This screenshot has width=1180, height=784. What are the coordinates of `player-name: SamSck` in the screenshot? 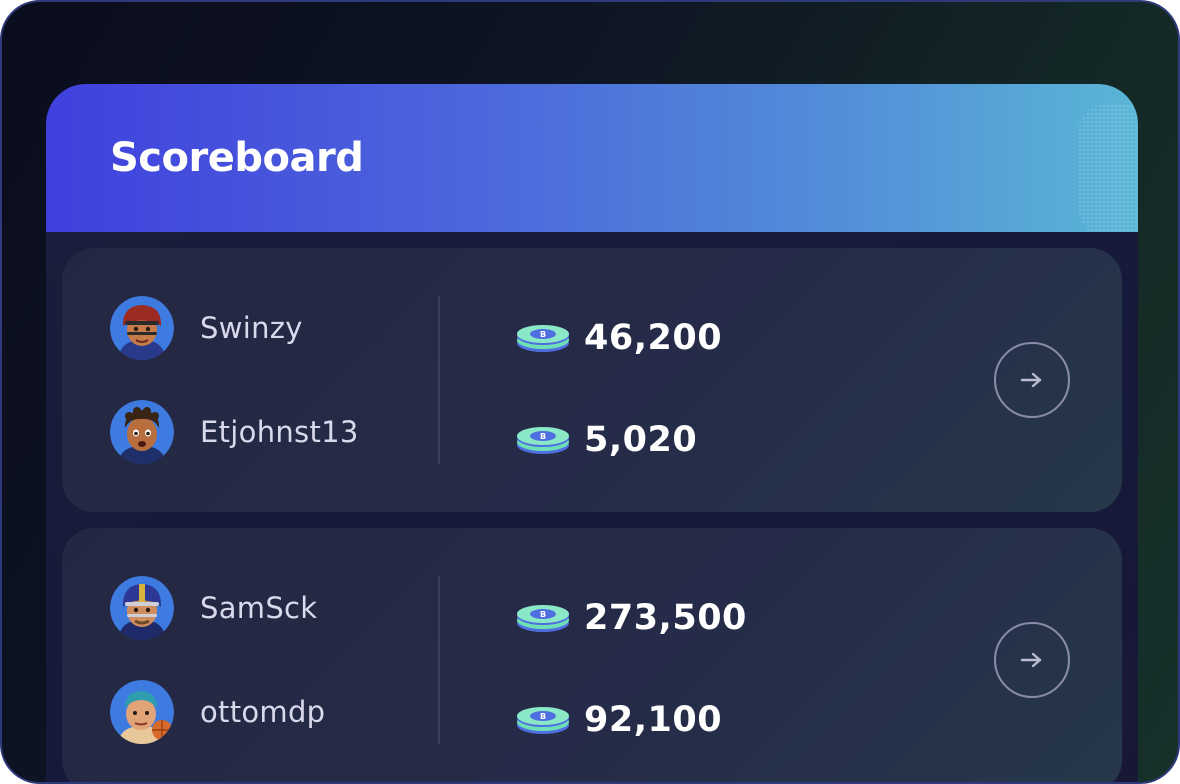 It's located at (259, 608).